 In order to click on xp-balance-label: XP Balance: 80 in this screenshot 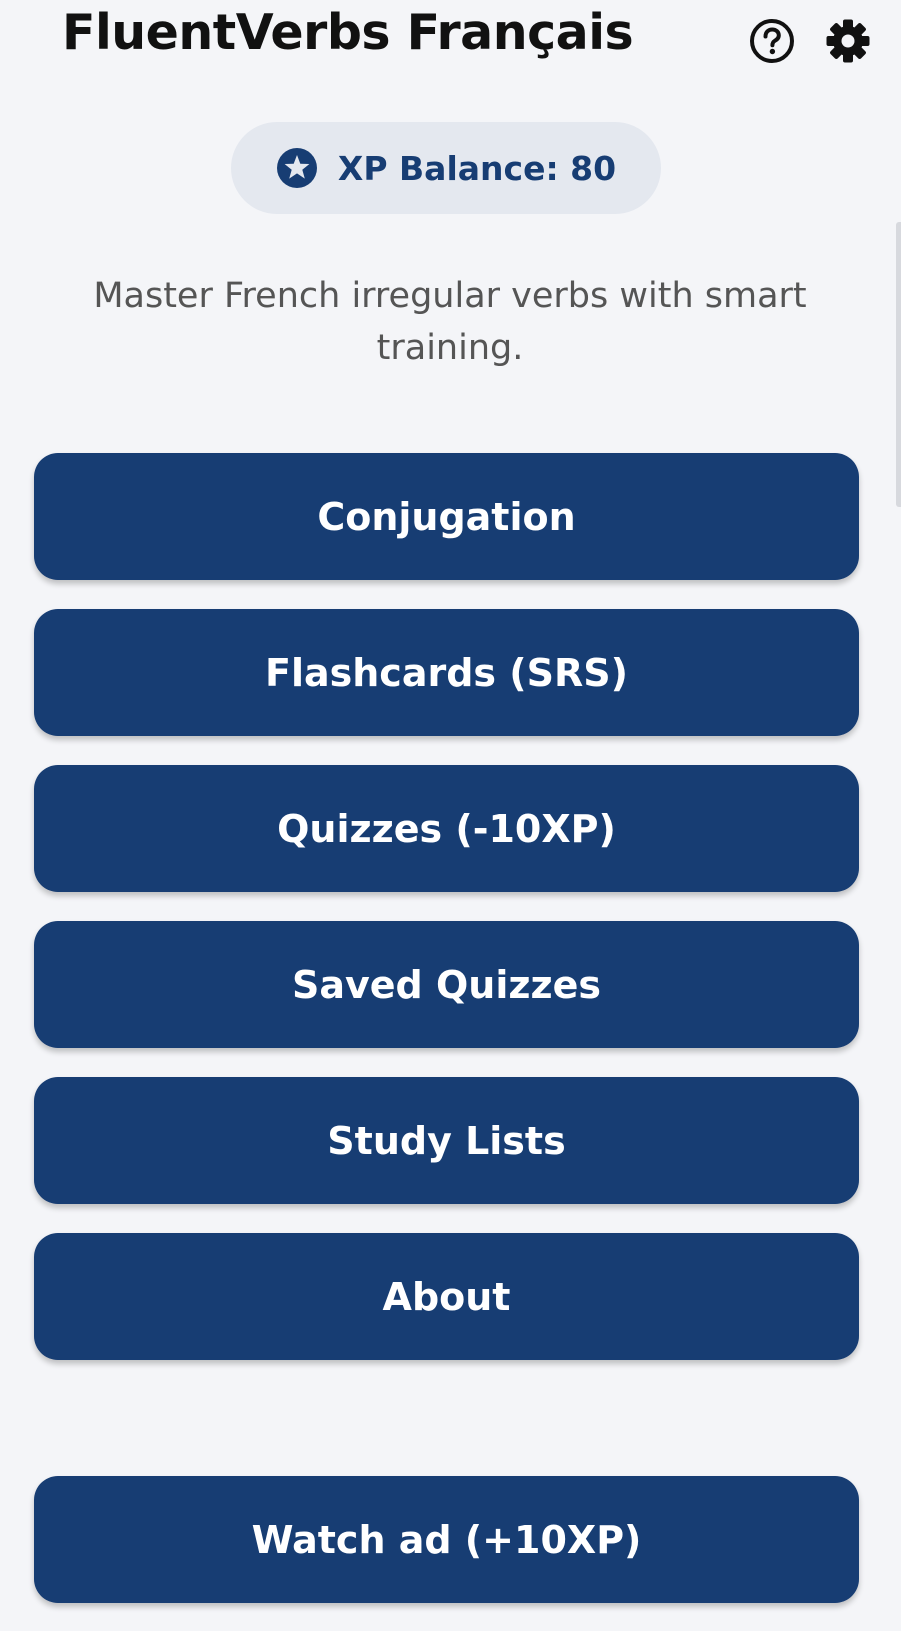, I will do `click(477, 168)`.